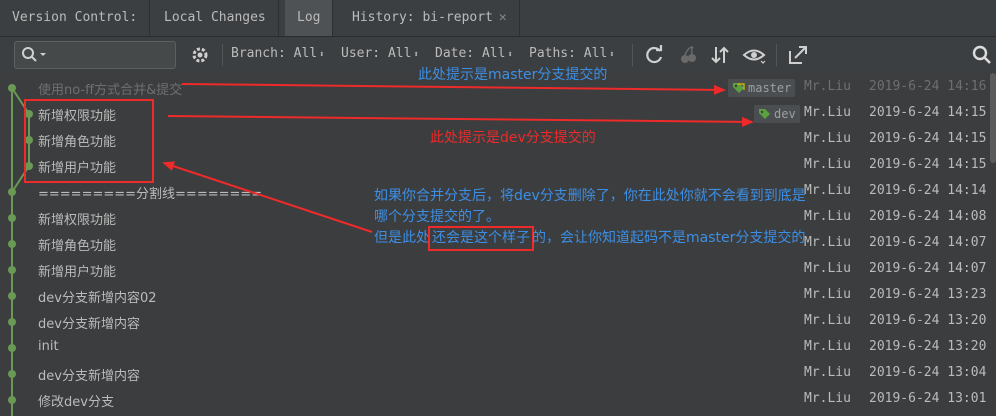 This screenshot has width=996, height=416. What do you see at coordinates (720, 55) in the screenshot?
I see `sort-arrows-icon` at bounding box center [720, 55].